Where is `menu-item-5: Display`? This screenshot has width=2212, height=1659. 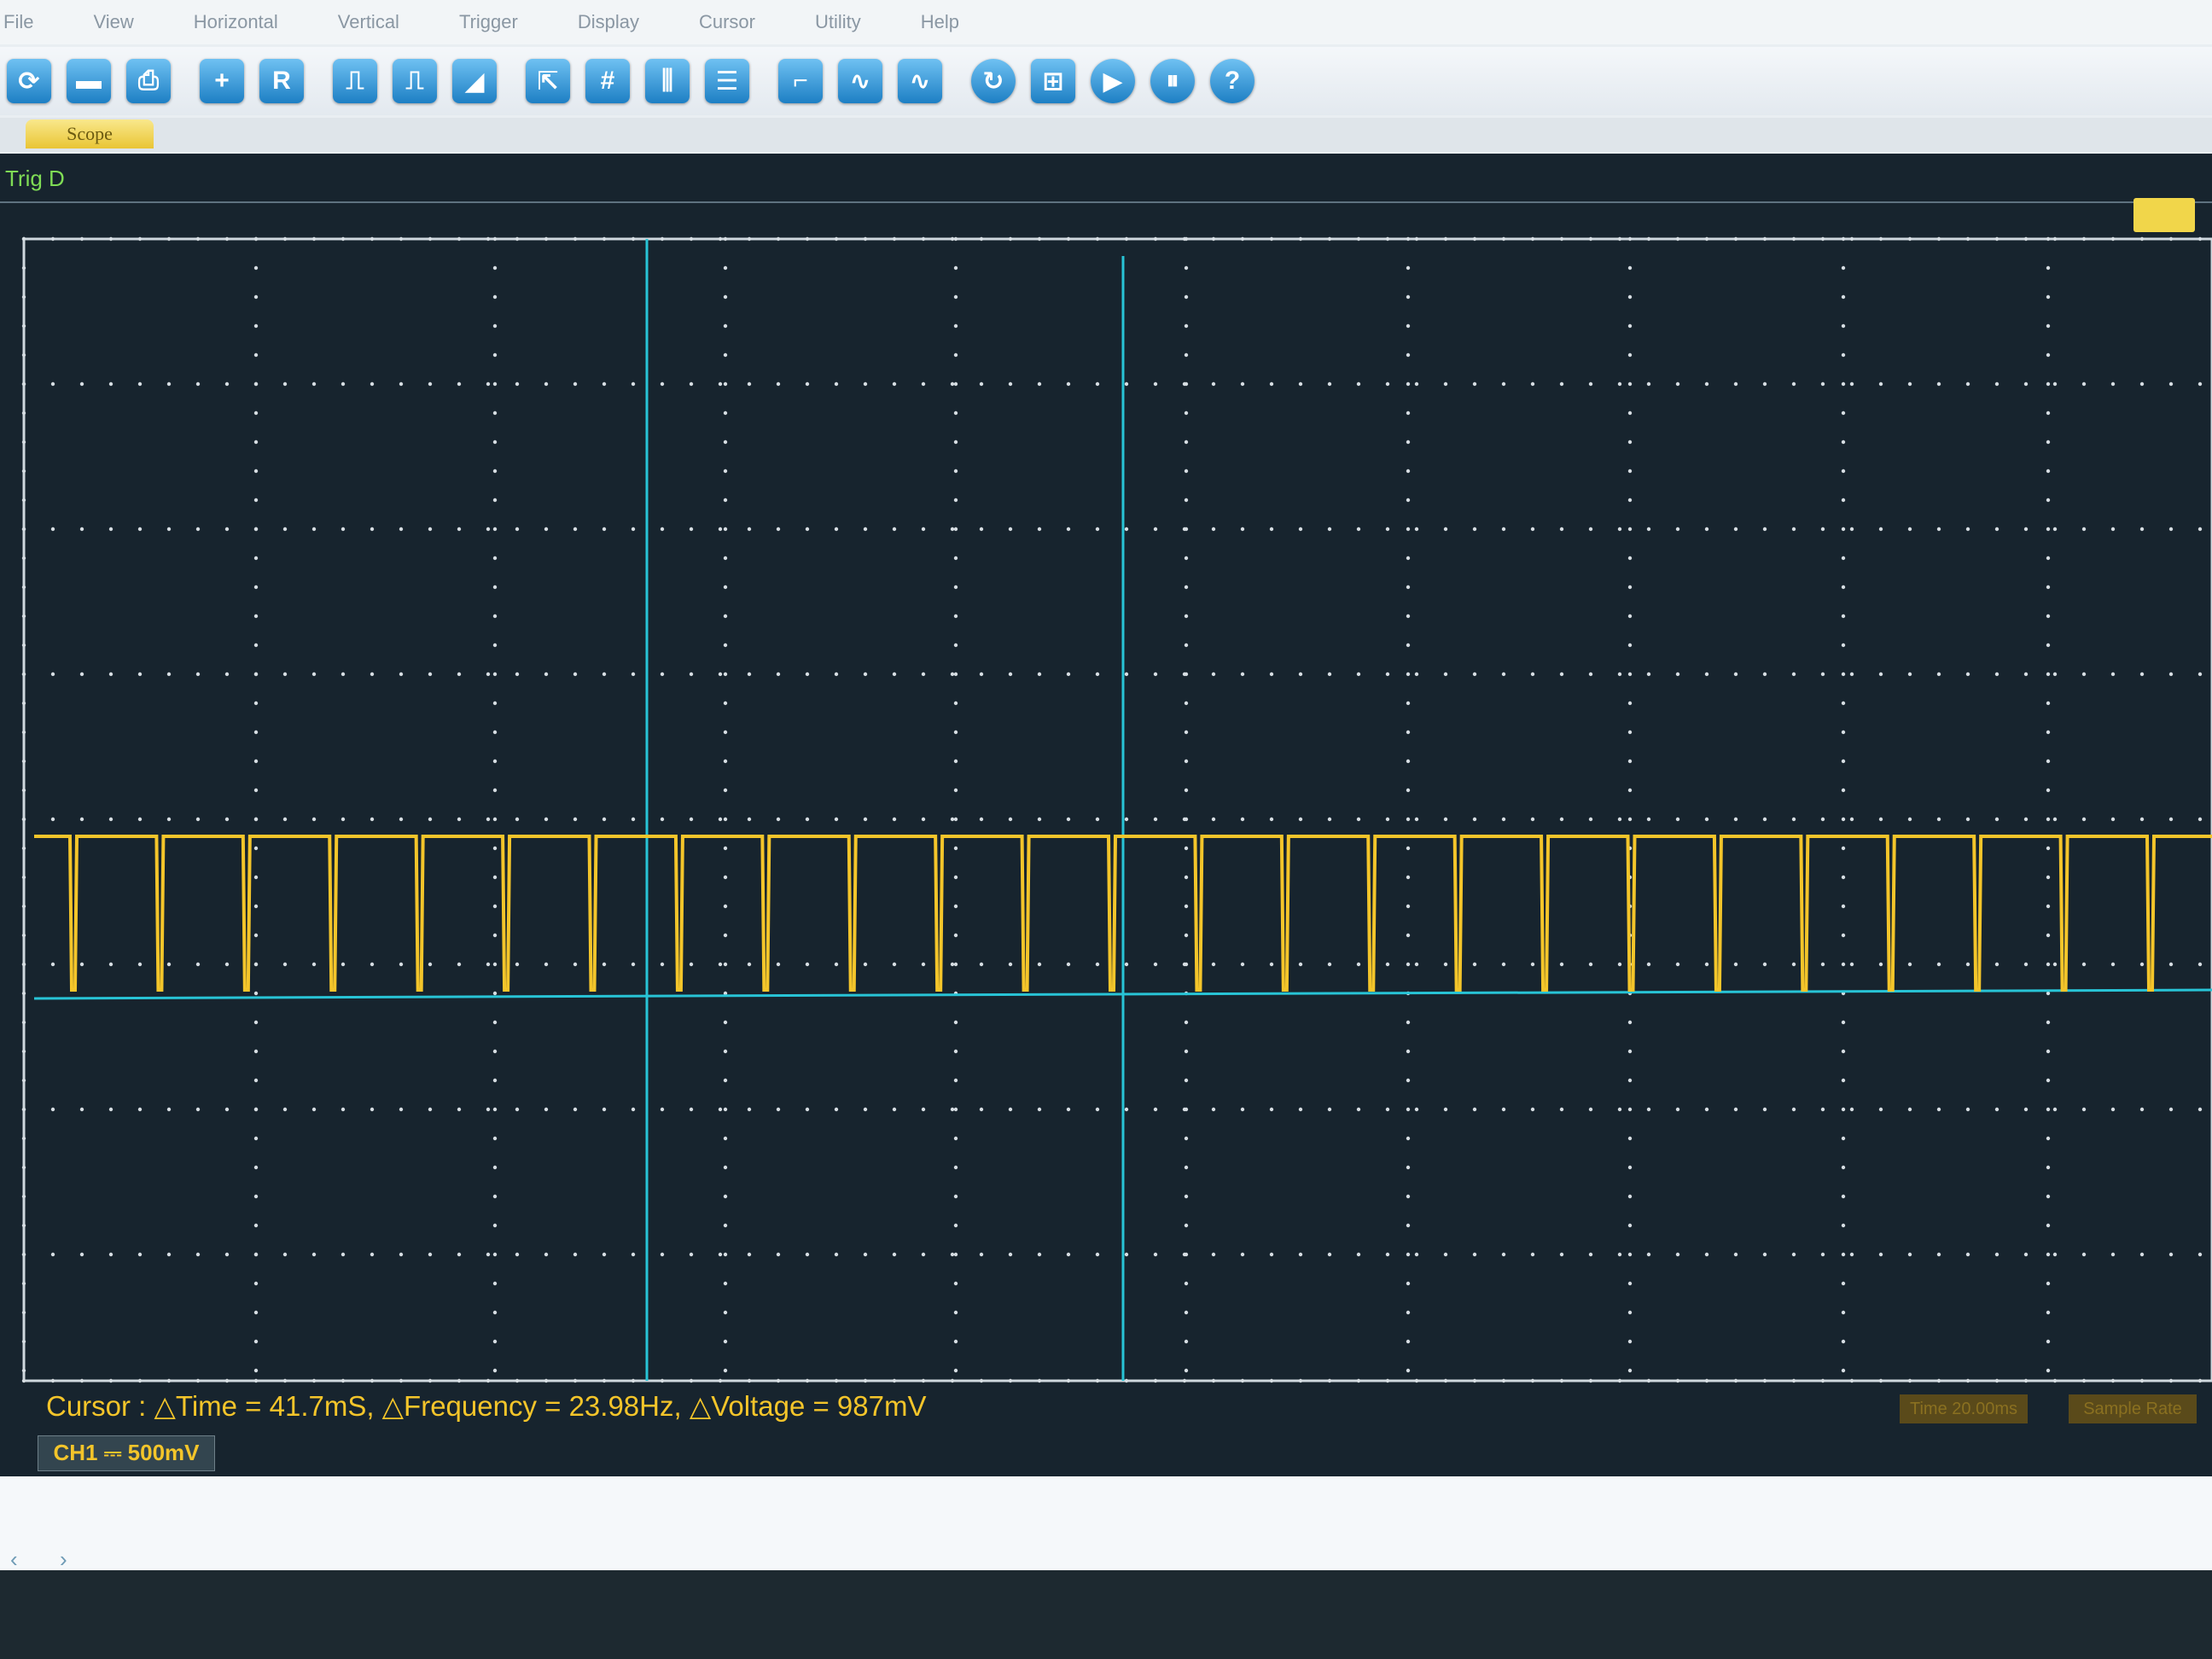 menu-item-5: Display is located at coordinates (608, 22).